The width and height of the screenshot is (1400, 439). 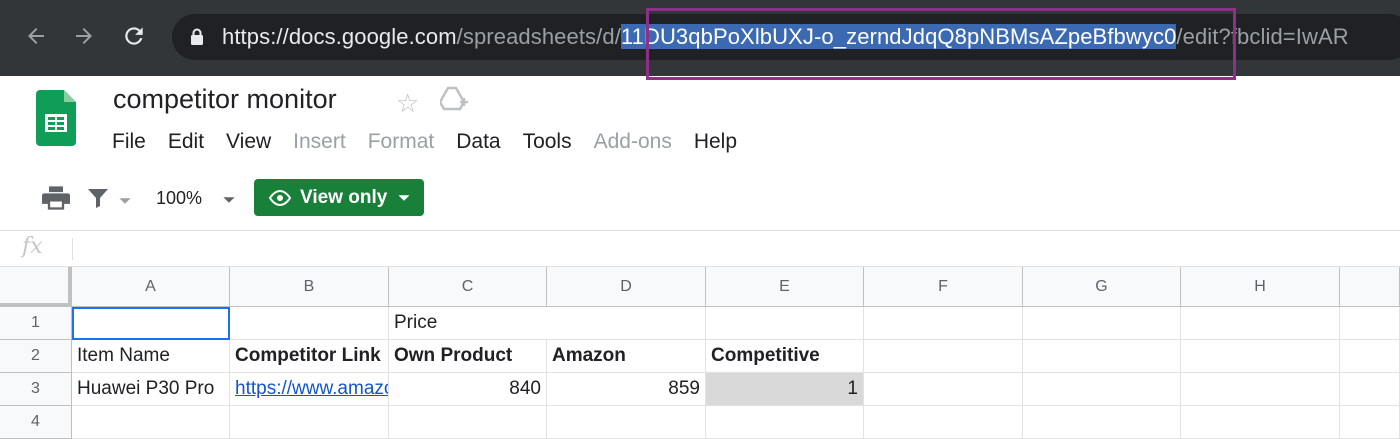 I want to click on menu-format: Format, so click(x=401, y=144).